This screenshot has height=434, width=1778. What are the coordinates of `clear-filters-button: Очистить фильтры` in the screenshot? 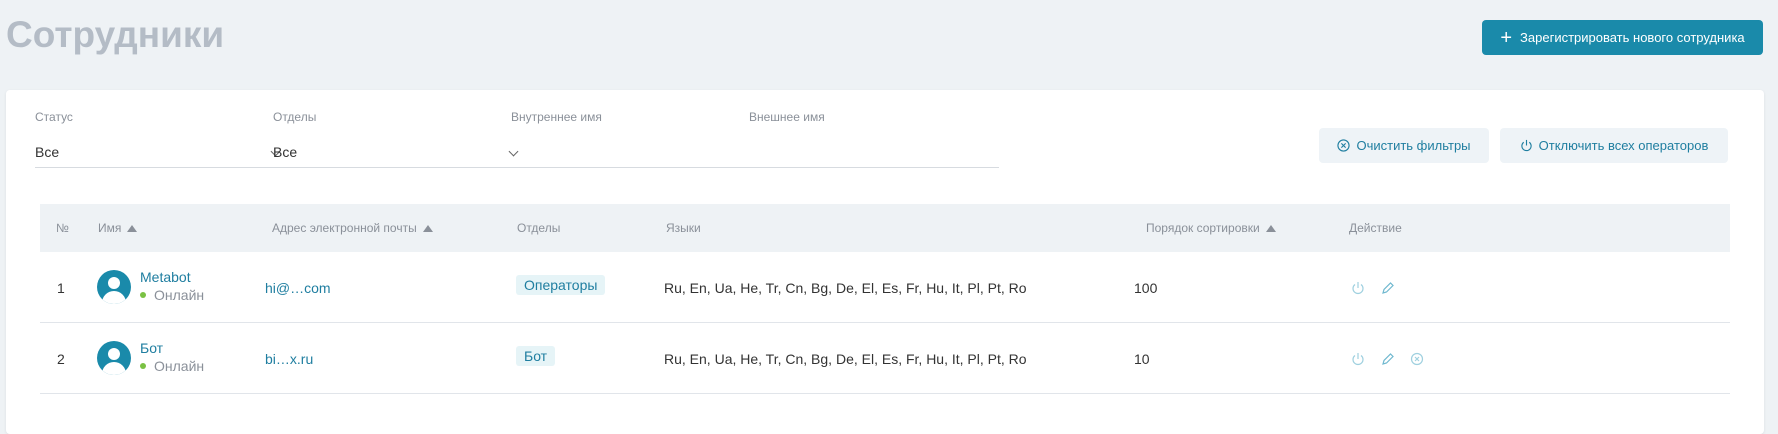 It's located at (1404, 145).